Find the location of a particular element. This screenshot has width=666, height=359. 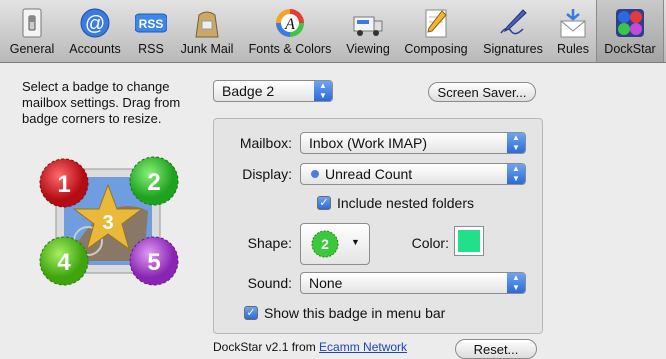

mailbox-label: Mailbox: is located at coordinates (265, 143).